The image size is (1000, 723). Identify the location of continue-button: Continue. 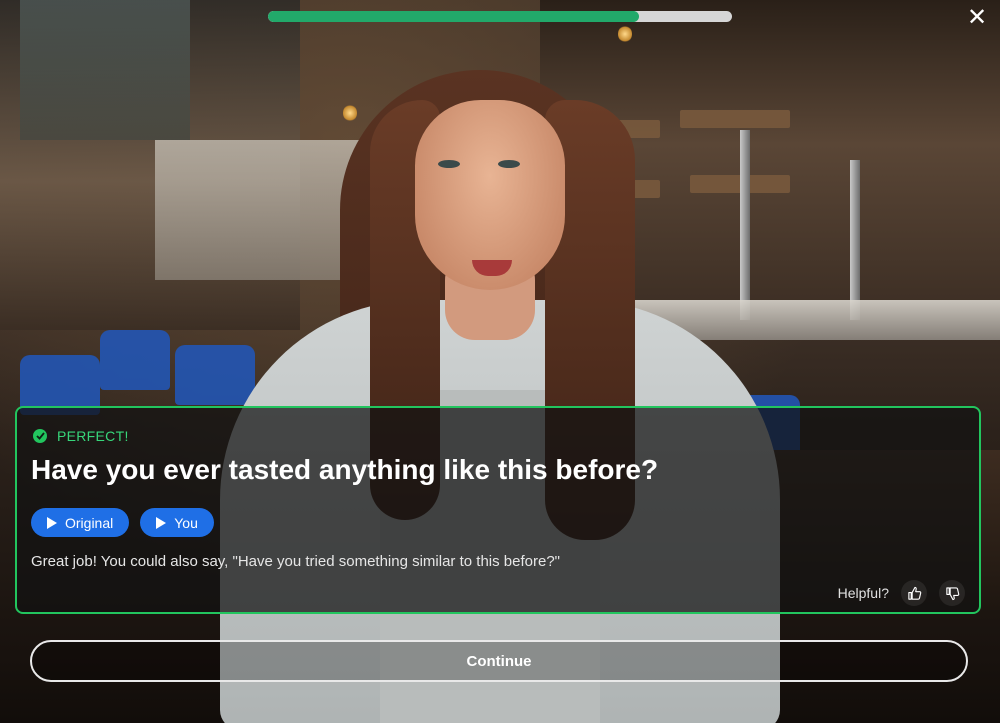
(499, 661).